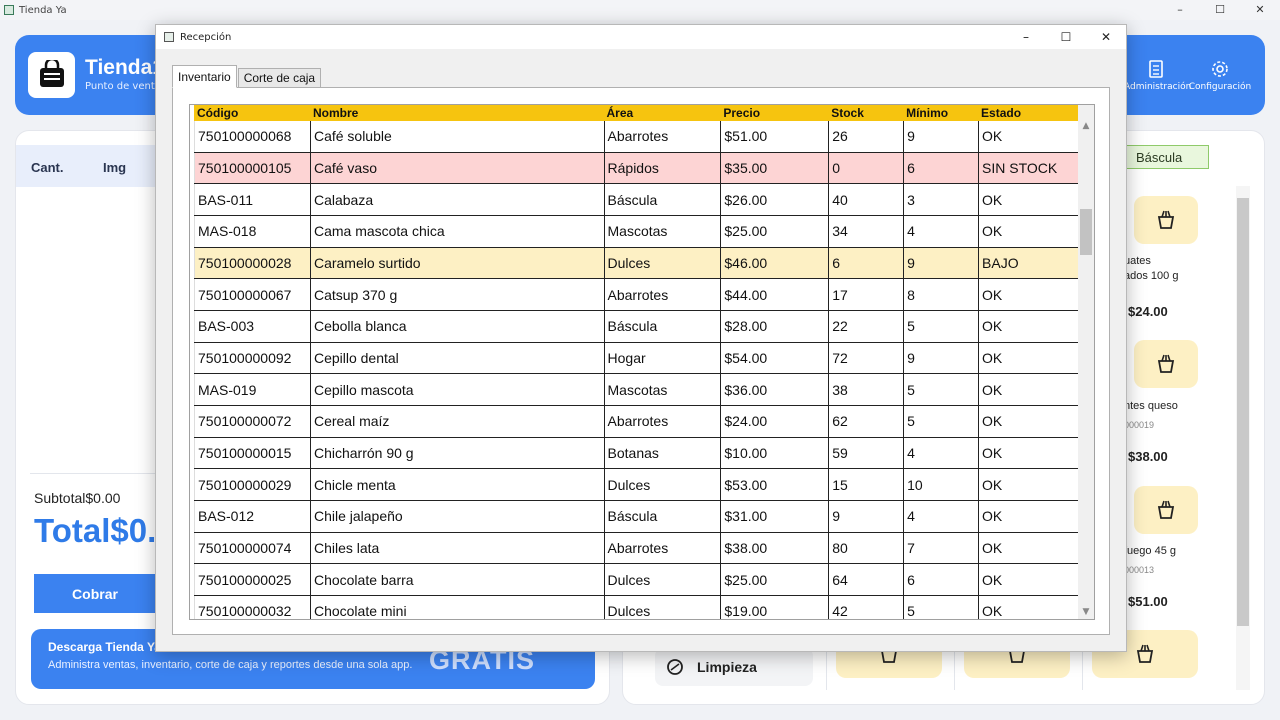 The image size is (1280, 720). What do you see at coordinates (252, 326) in the screenshot?
I see `cell-codigo: BAS-003` at bounding box center [252, 326].